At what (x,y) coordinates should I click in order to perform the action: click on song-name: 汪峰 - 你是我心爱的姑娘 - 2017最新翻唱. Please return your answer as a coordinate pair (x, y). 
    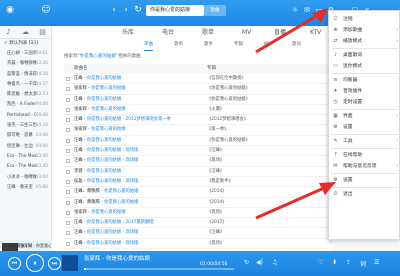
    Looking at the image, I should click on (114, 223).